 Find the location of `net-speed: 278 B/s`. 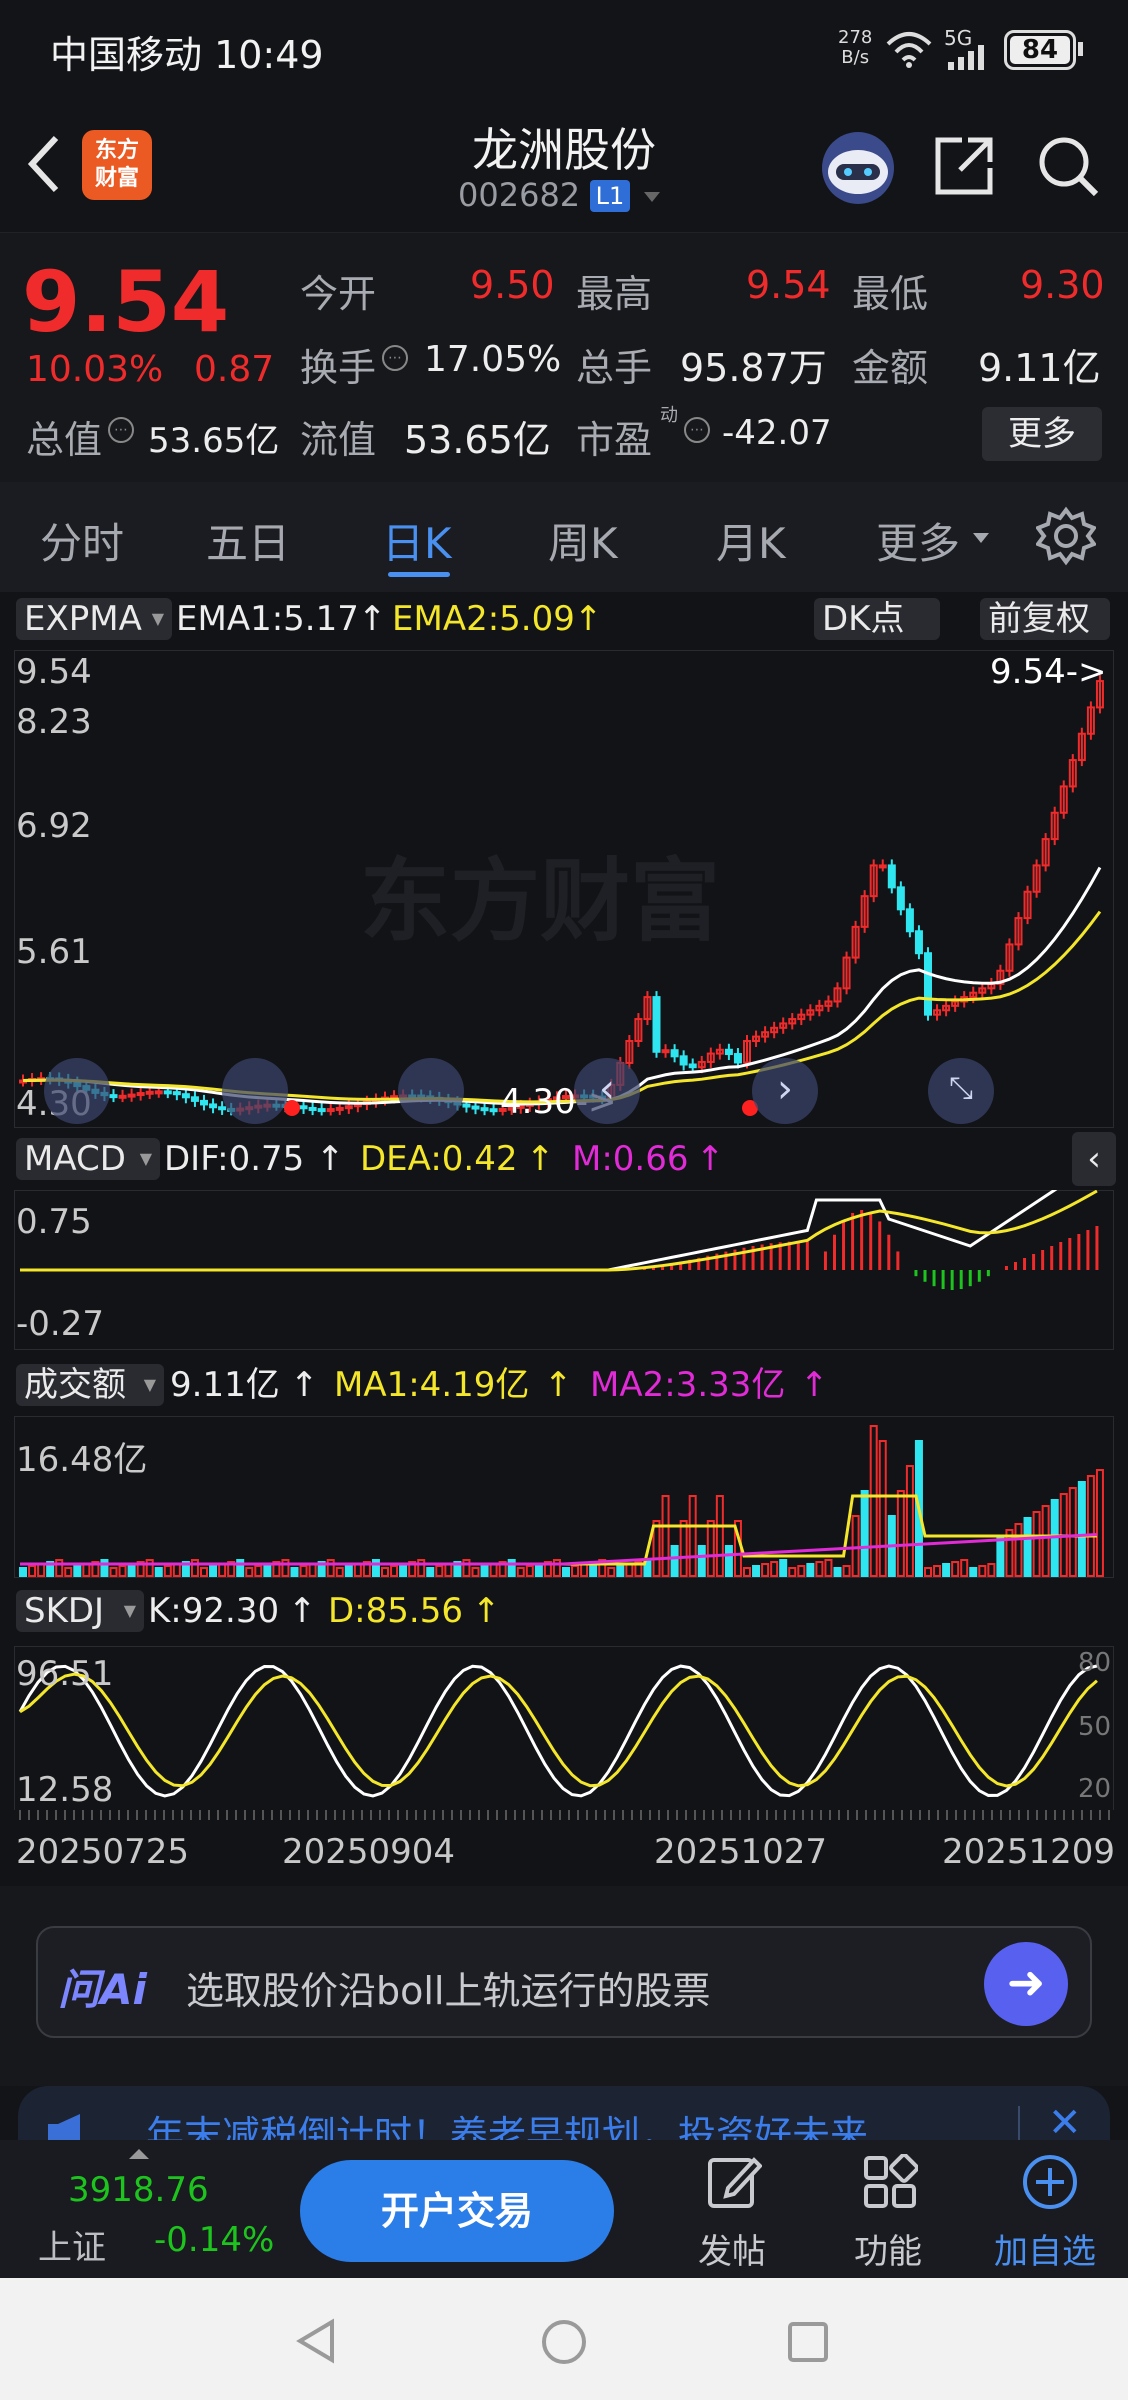

net-speed: 278 B/s is located at coordinates (855, 47).